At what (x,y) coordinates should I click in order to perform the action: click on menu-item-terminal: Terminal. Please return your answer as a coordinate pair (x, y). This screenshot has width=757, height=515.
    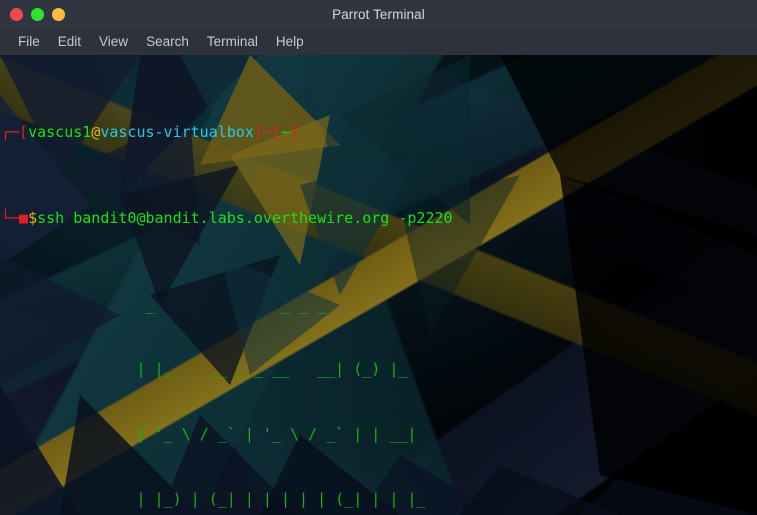
    Looking at the image, I should click on (232, 41).